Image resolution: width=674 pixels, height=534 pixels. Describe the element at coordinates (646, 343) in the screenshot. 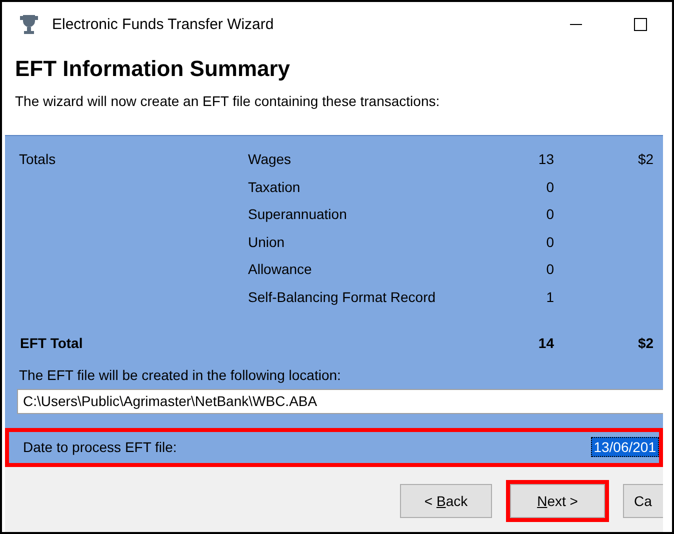

I see `total-amount: $2` at that location.